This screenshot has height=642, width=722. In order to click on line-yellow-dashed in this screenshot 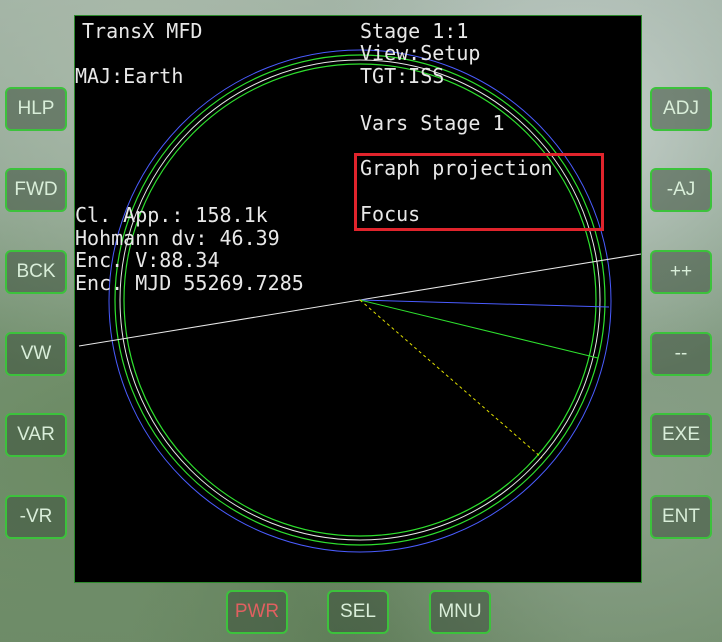, I will do `click(451, 379)`.